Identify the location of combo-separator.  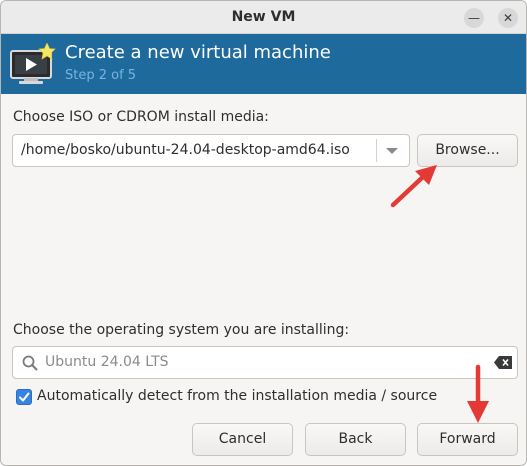
(376, 150).